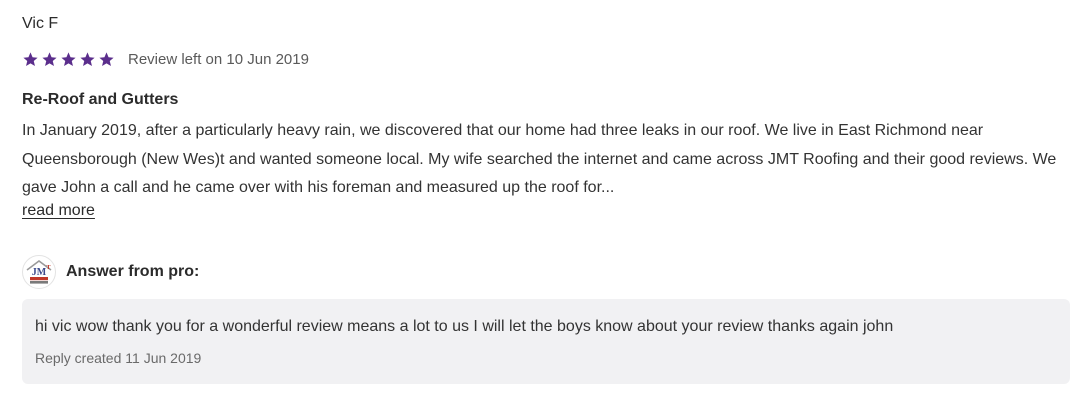 This screenshot has height=411, width=1091. Describe the element at coordinates (218, 59) in the screenshot. I see `review-date: Review left on 10 Jun 2019` at that location.